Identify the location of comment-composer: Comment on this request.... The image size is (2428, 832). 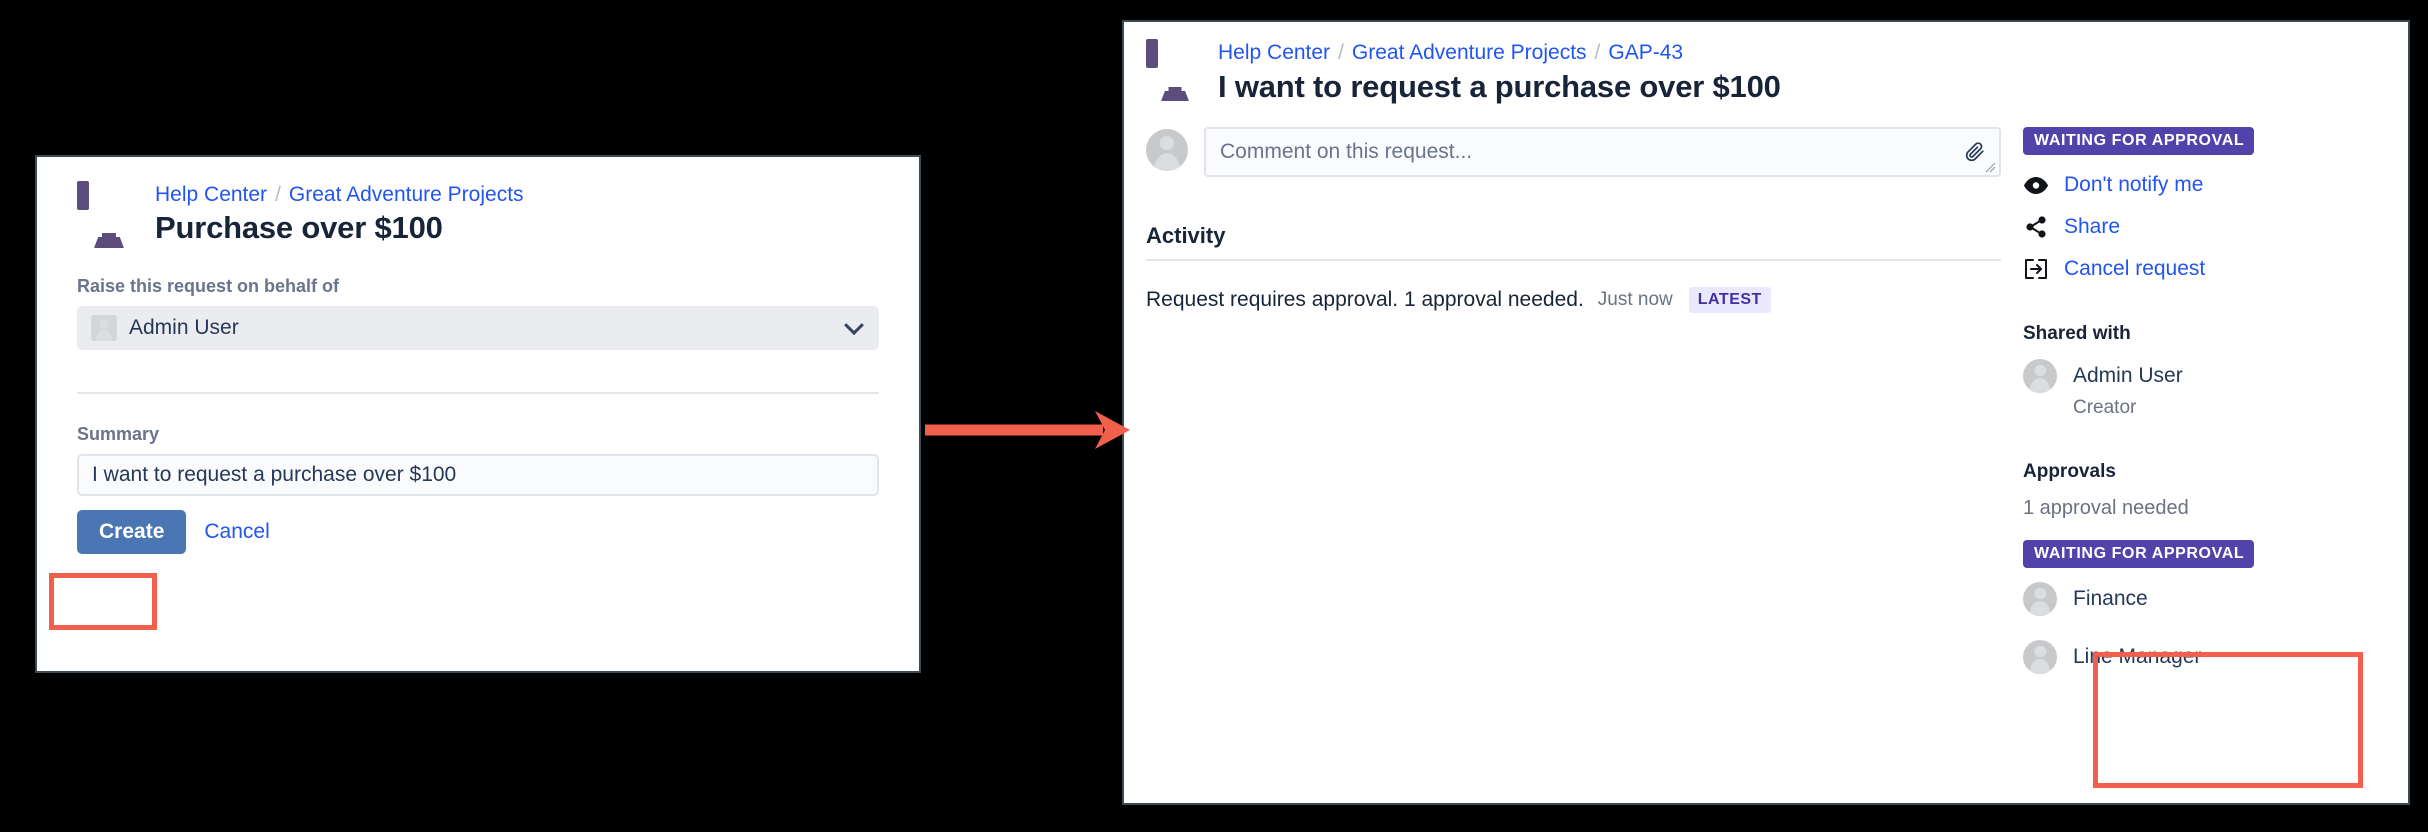
(1573, 152).